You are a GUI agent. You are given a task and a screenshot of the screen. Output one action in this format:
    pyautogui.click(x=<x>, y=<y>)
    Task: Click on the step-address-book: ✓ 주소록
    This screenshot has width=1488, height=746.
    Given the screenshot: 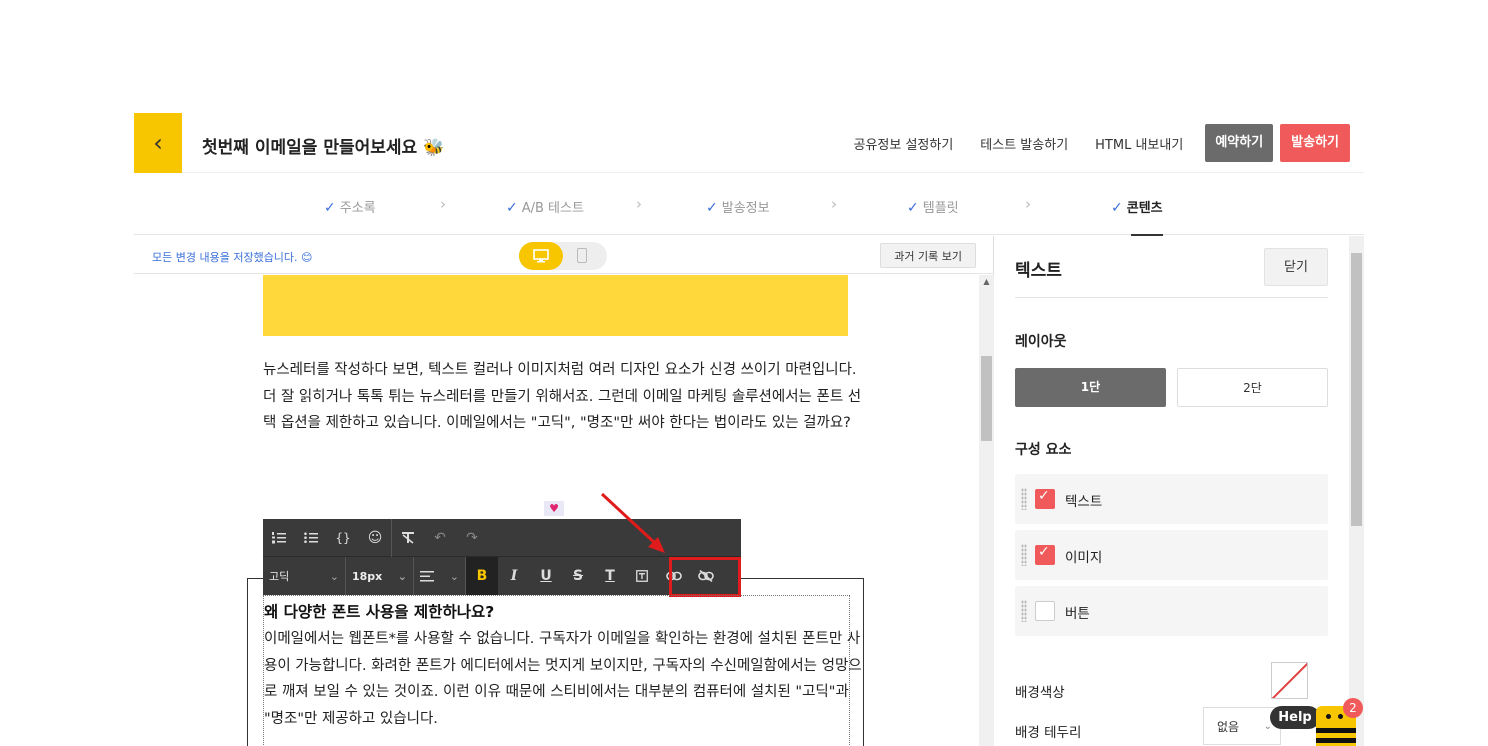 What is the action you would take?
    pyautogui.click(x=350, y=206)
    